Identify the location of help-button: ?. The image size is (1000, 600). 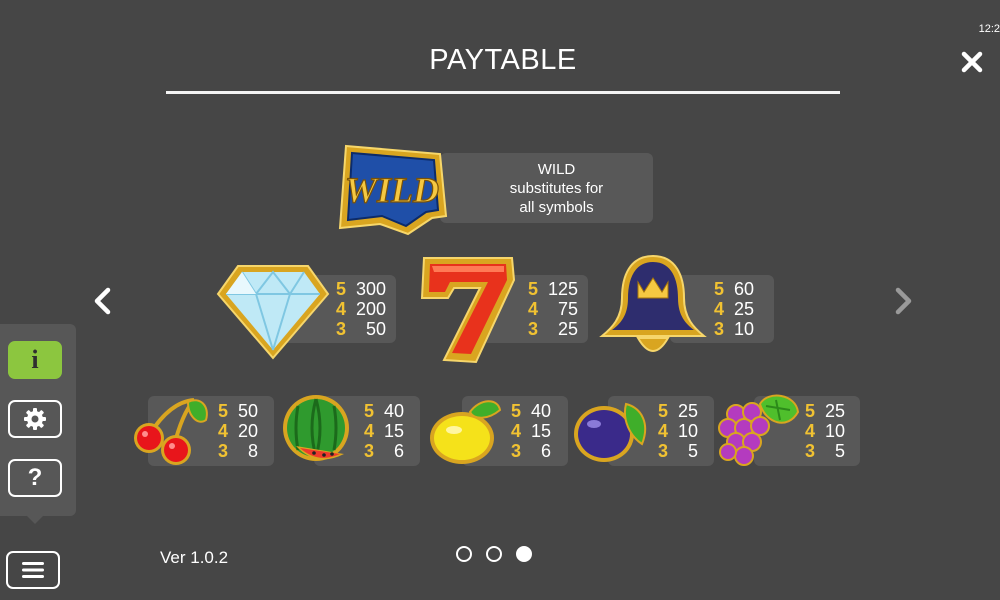
(35, 478).